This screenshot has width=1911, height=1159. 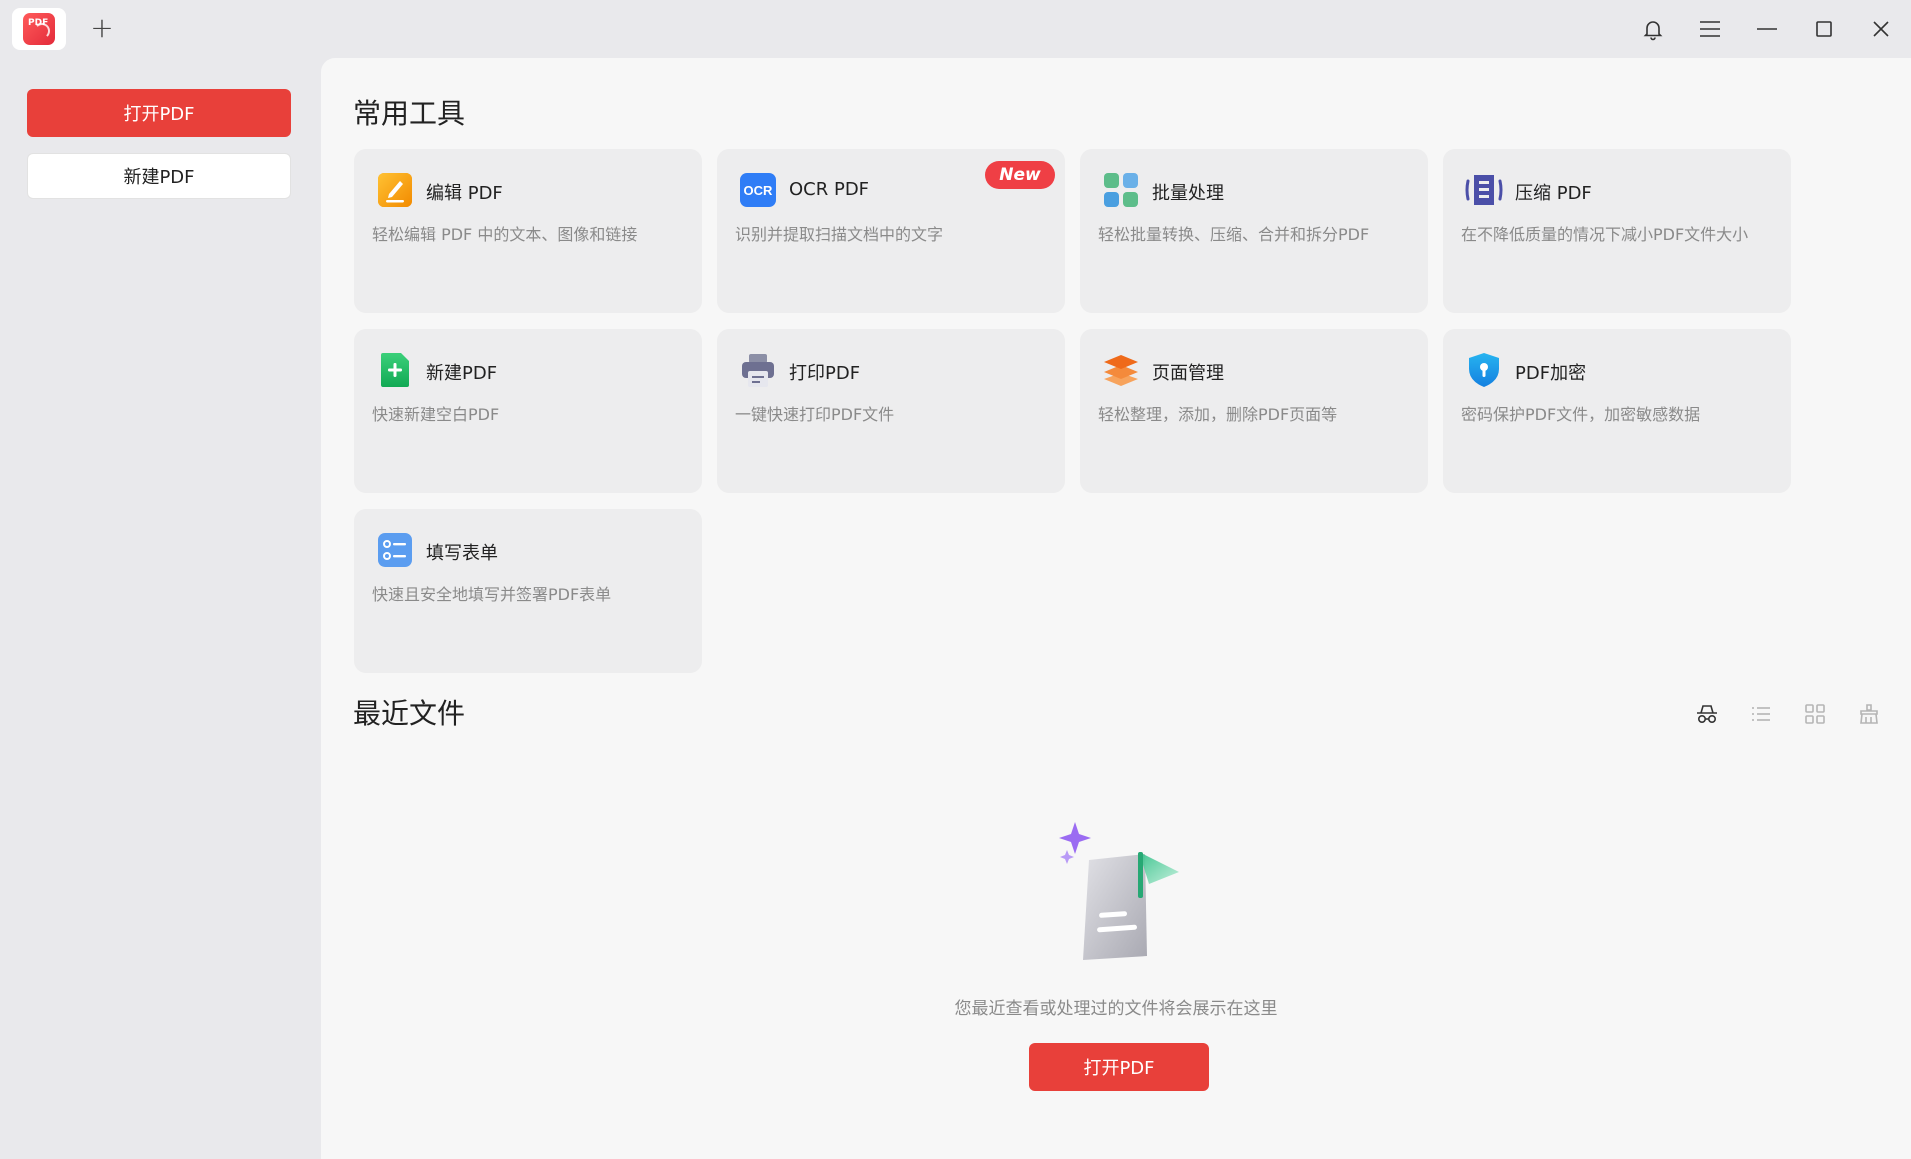 I want to click on incognito-icon, so click(x=1707, y=714).